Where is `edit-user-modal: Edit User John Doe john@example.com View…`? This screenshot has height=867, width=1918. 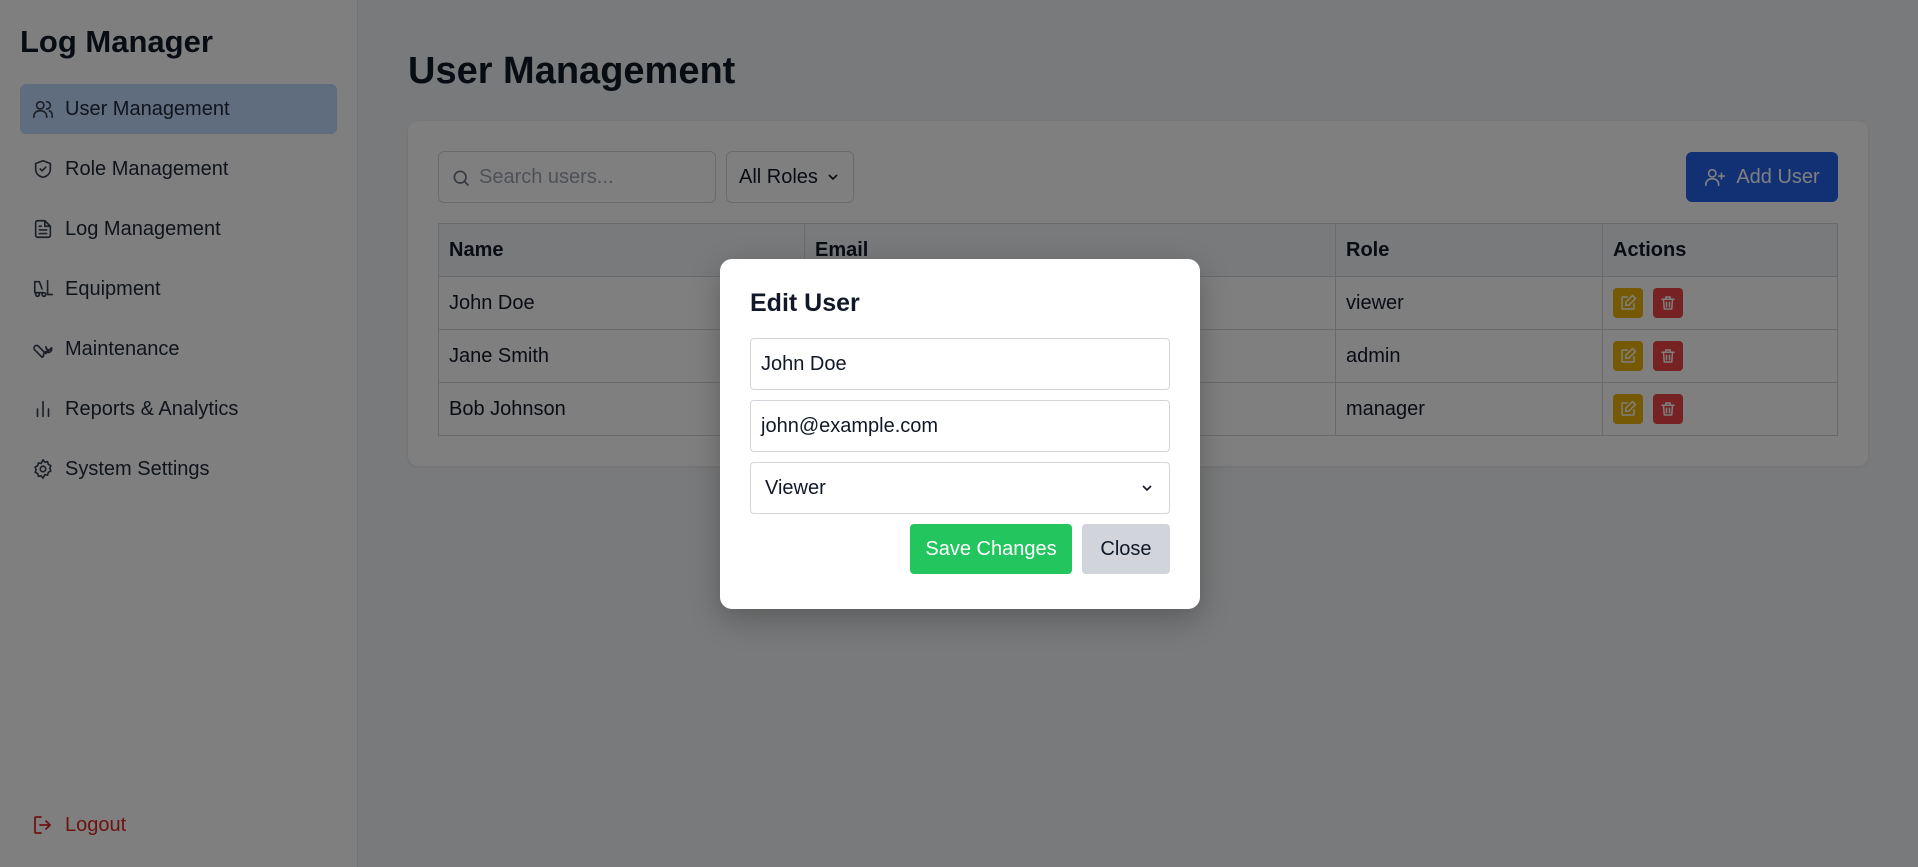
edit-user-modal: Edit User John Doe john@example.com View… is located at coordinates (960, 434).